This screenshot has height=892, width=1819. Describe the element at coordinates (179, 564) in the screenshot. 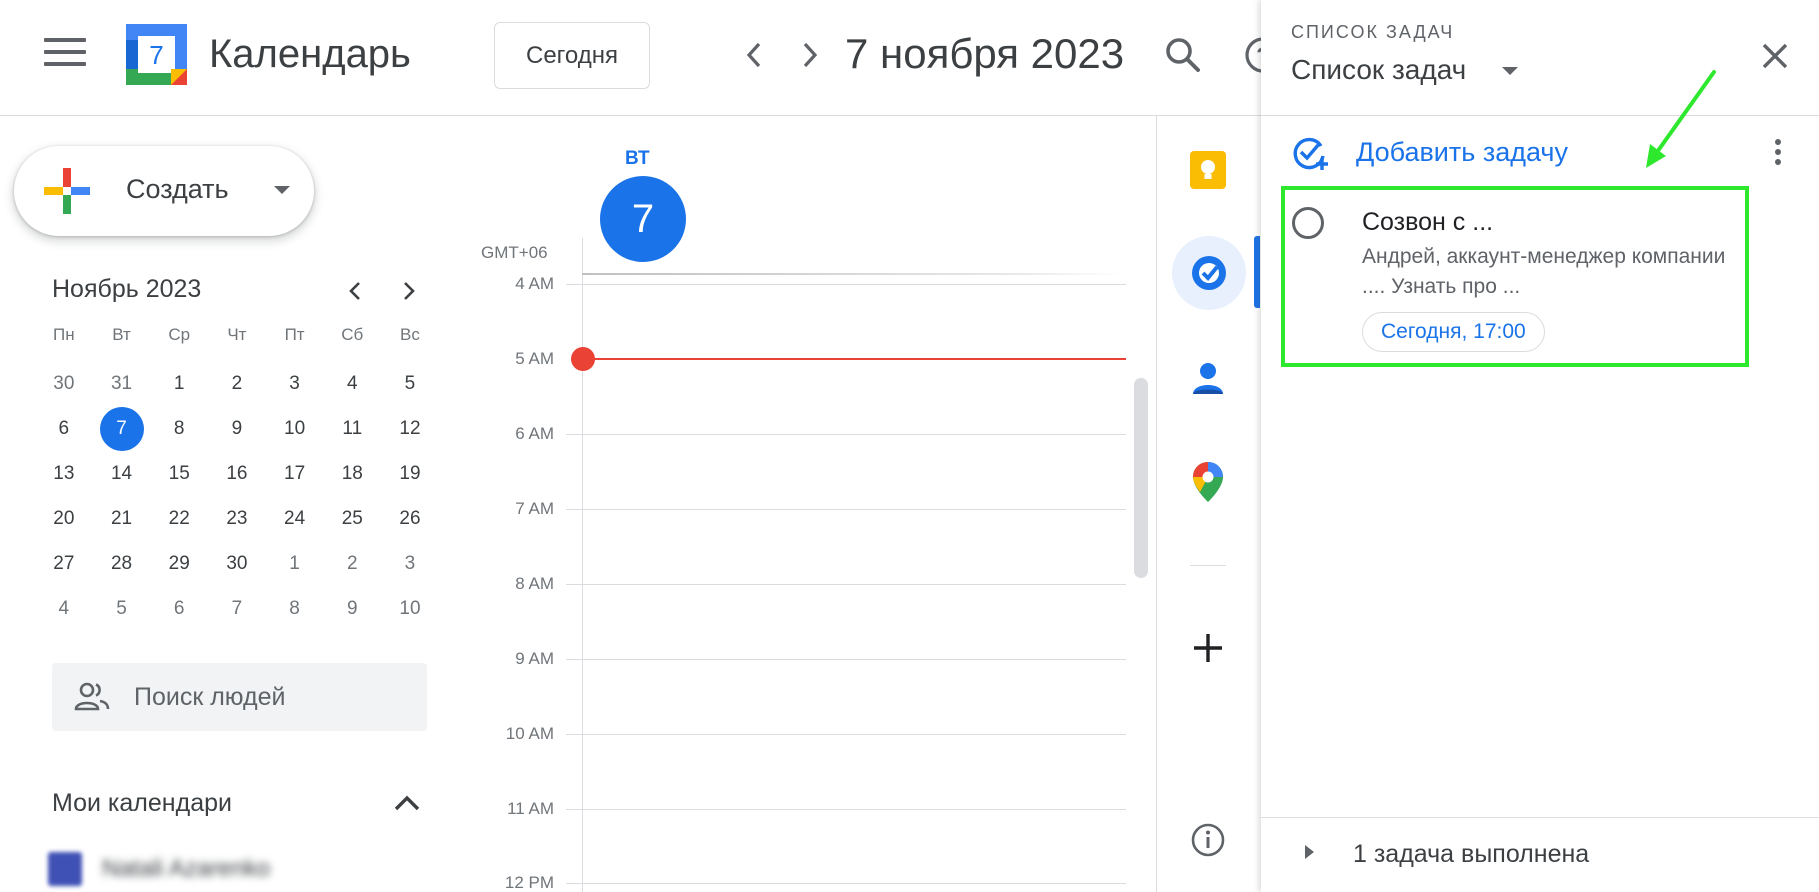

I see `mini-calendar-day: 29` at that location.